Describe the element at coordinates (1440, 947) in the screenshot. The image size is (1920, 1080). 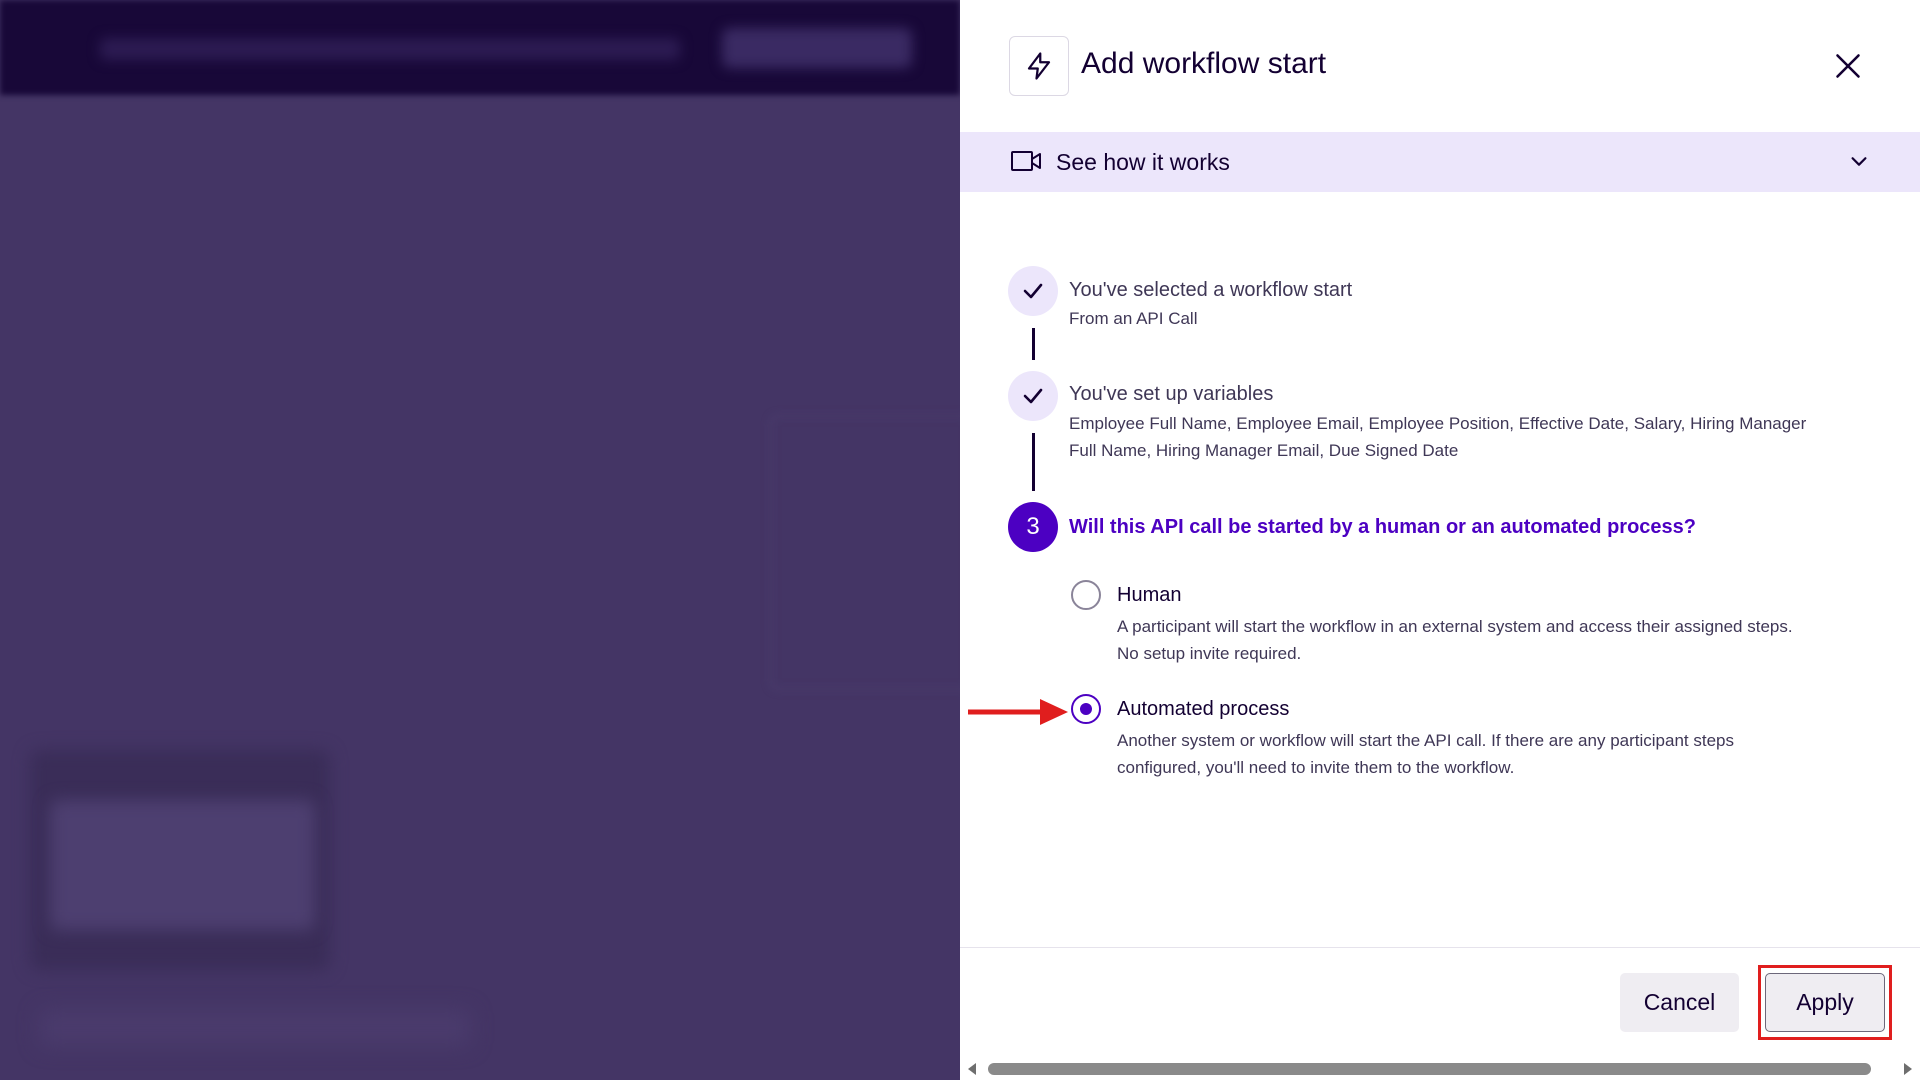
I see `footer-divider` at that location.